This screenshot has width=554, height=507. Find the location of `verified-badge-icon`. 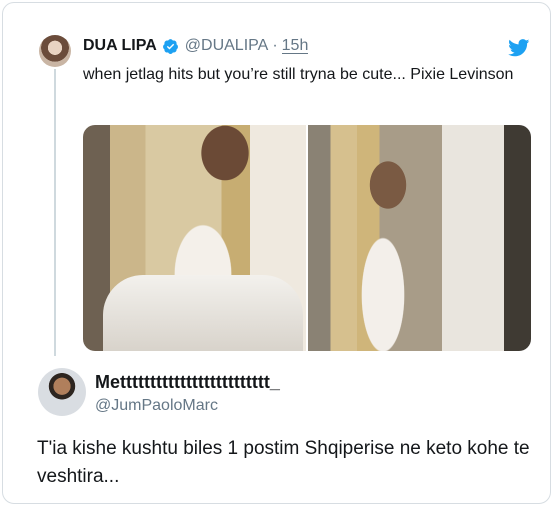

verified-badge-icon is located at coordinates (170, 46).